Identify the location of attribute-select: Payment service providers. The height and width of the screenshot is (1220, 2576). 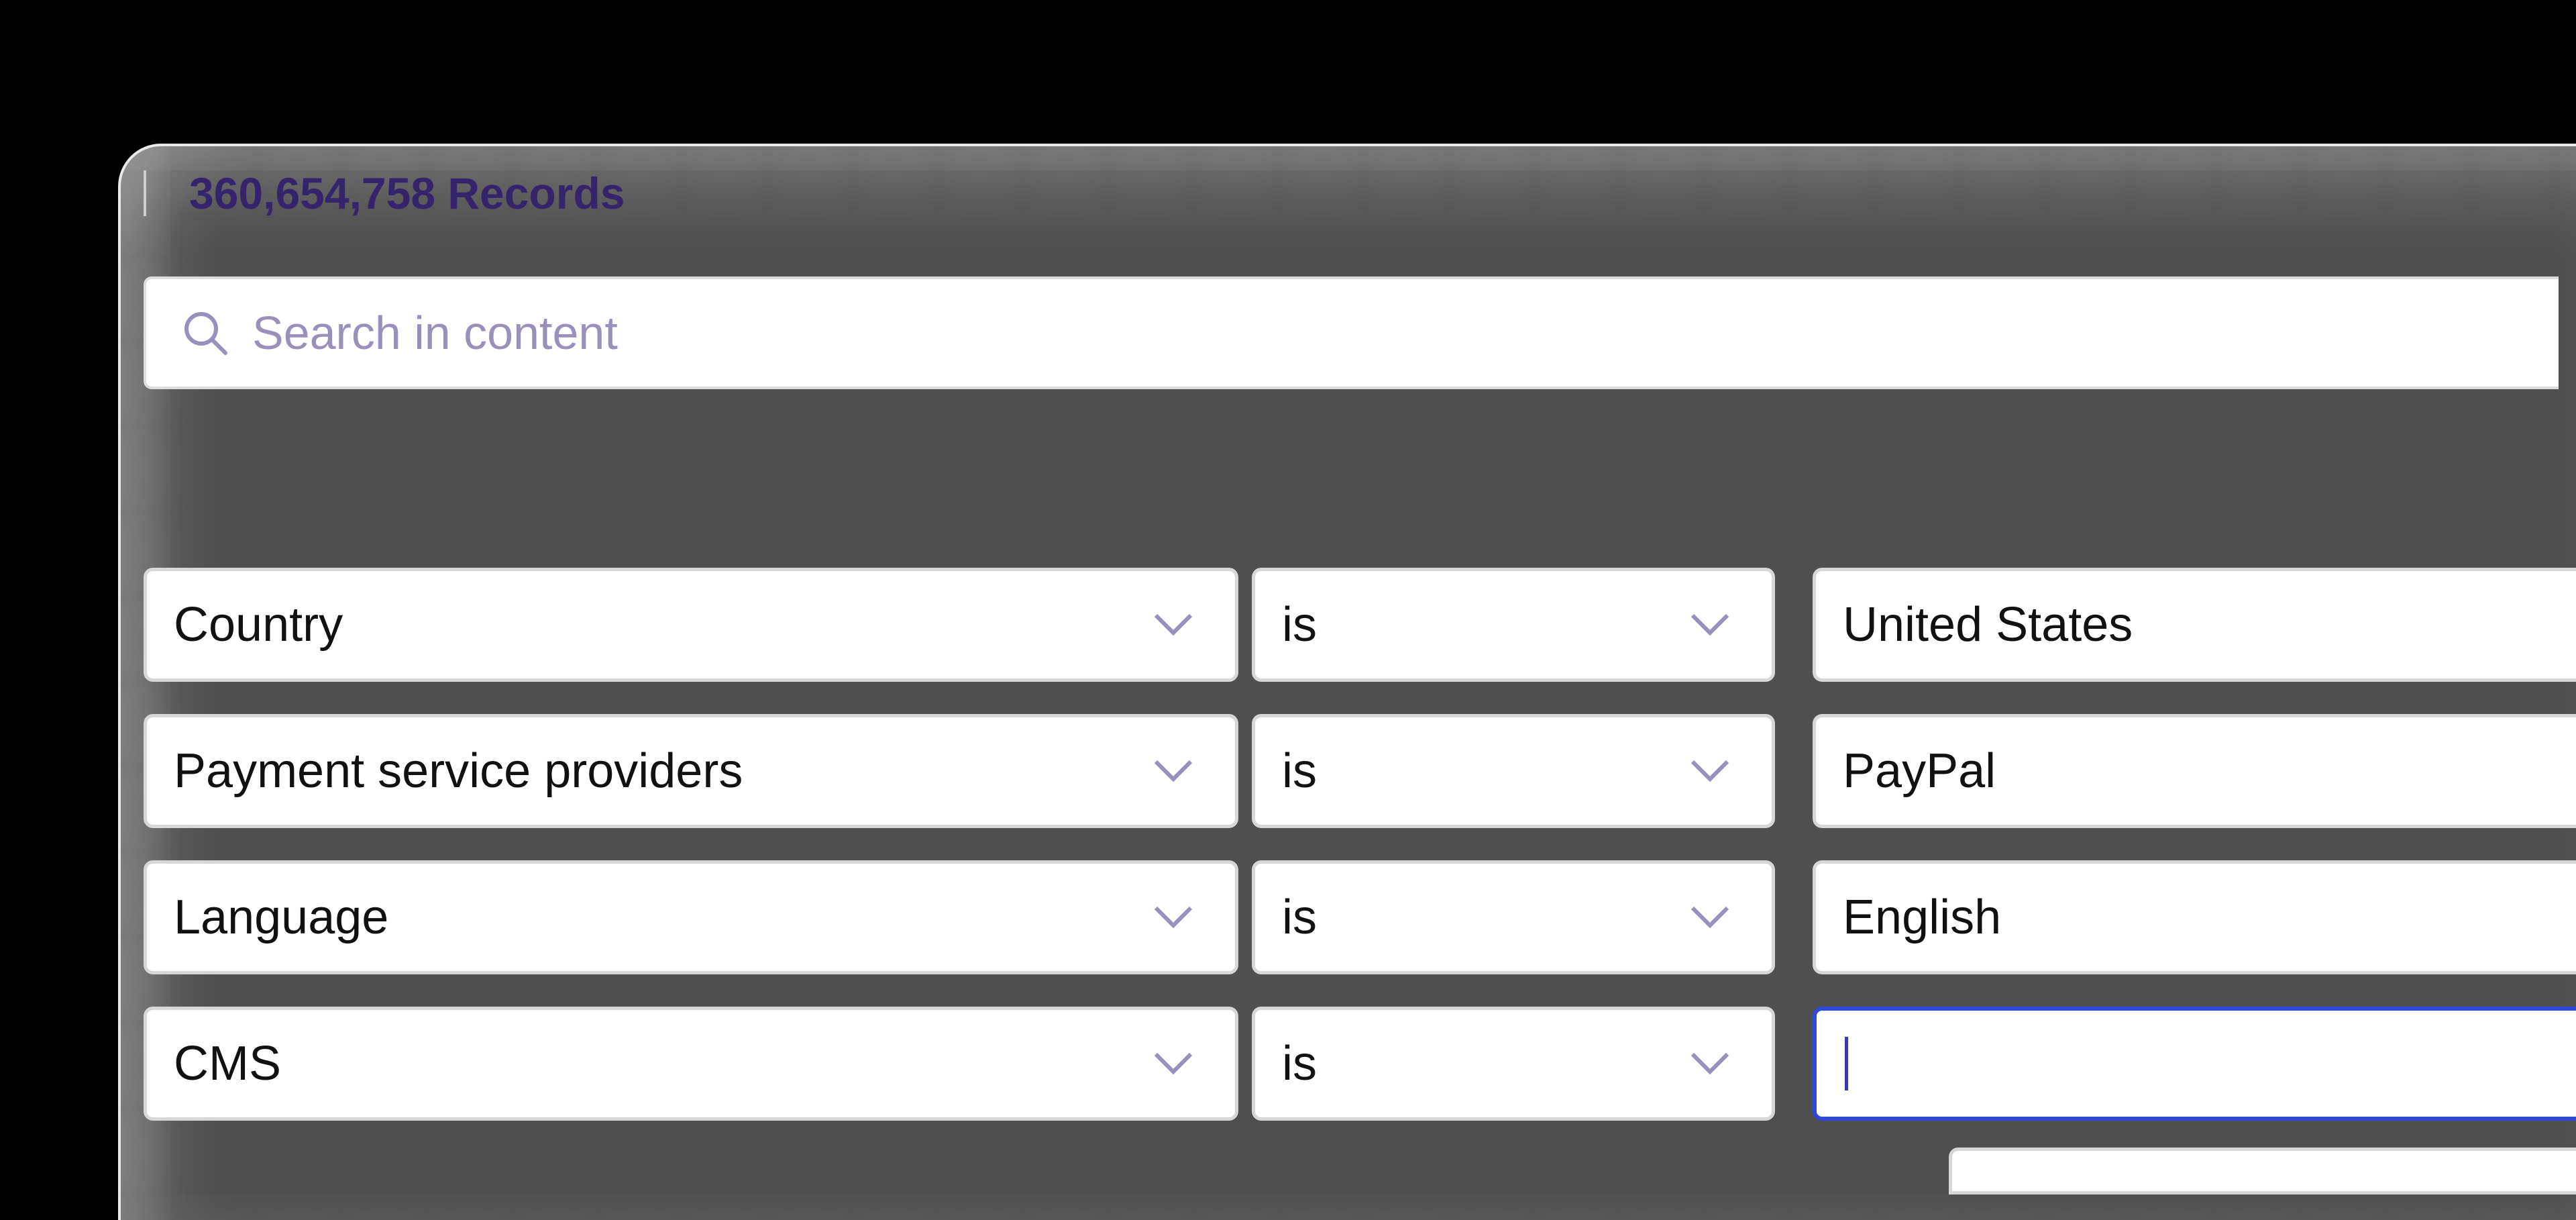
(691, 771).